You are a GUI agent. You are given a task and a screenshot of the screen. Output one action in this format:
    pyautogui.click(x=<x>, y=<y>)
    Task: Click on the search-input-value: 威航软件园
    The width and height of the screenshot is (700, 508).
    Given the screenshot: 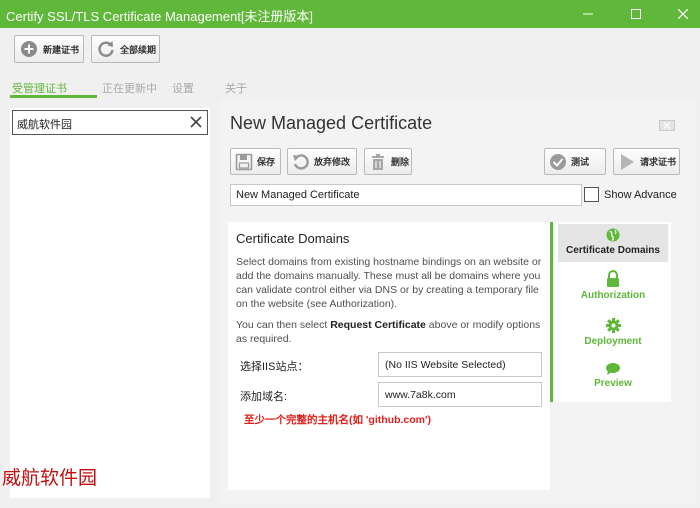 What is the action you would take?
    pyautogui.click(x=44, y=125)
    